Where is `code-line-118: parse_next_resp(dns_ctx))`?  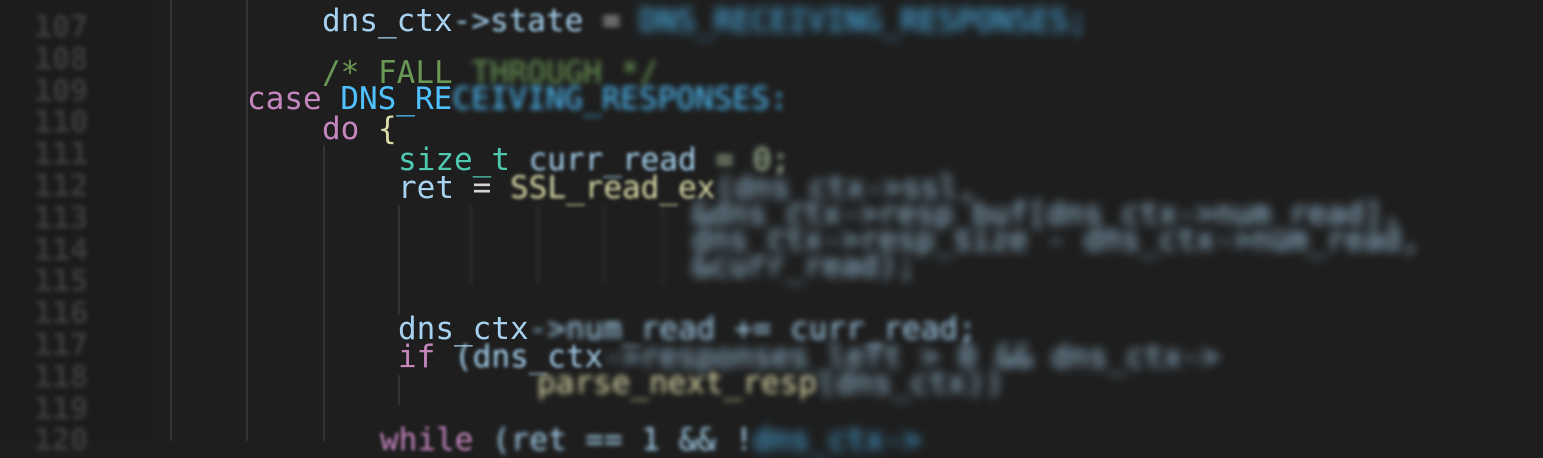
code-line-118: parse_next_resp(dns_ctx)) is located at coordinates (770, 383).